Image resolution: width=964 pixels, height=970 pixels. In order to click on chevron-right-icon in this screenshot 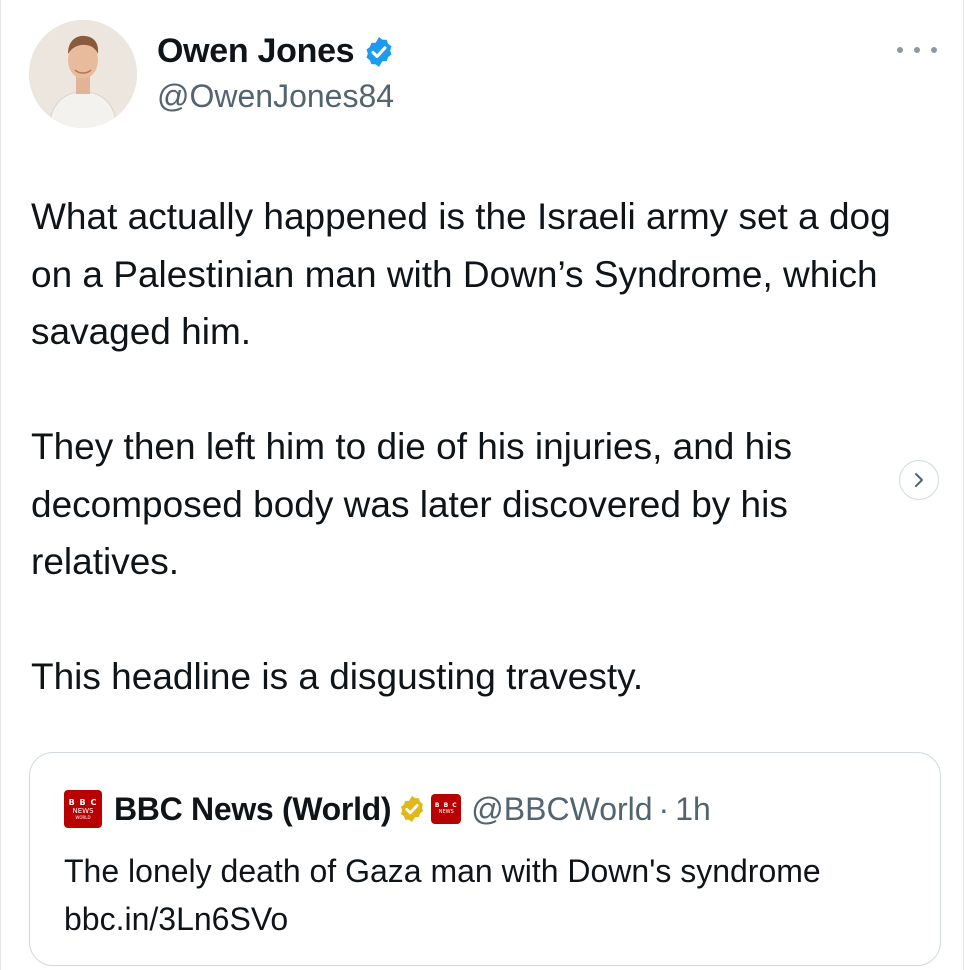, I will do `click(919, 480)`.